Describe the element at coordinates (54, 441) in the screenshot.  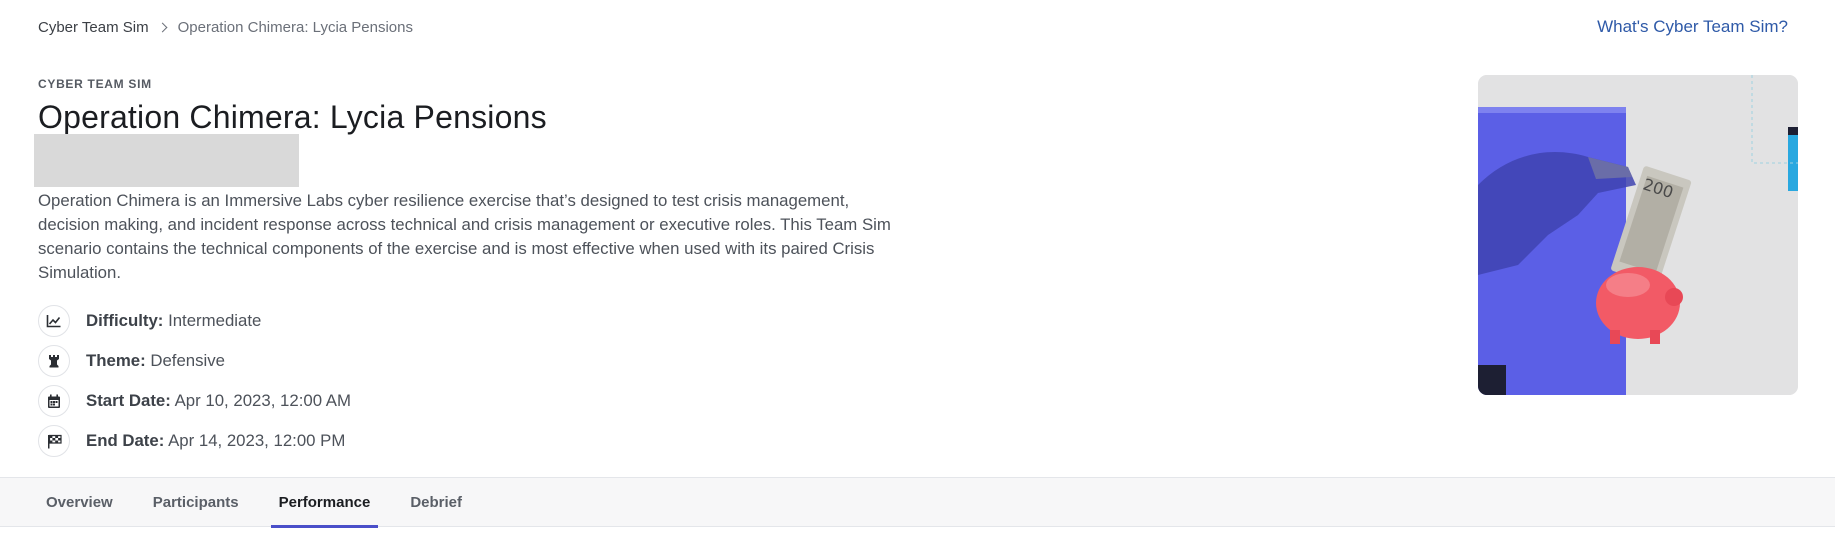
I see `checkered-flag-icon` at that location.